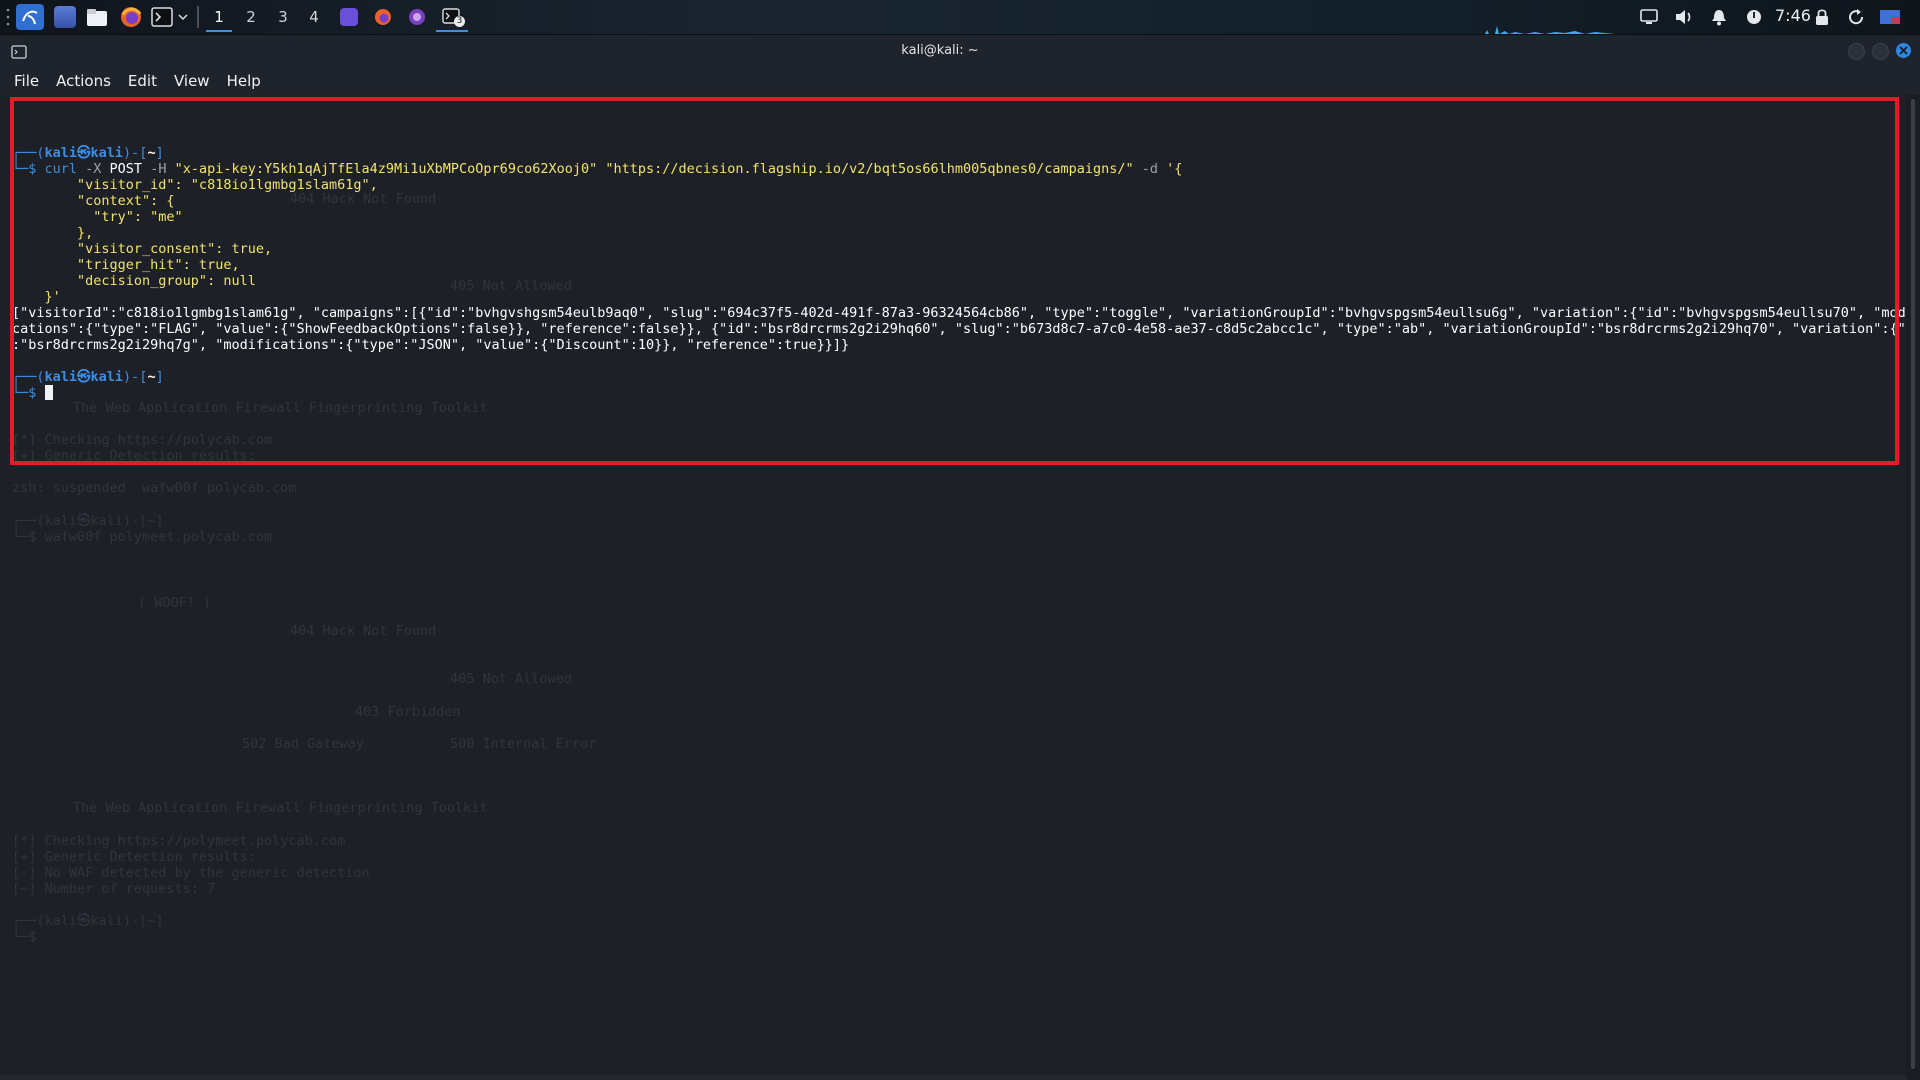 The width and height of the screenshot is (1920, 1080). What do you see at coordinates (1880, 51) in the screenshot?
I see `maximize-button` at bounding box center [1880, 51].